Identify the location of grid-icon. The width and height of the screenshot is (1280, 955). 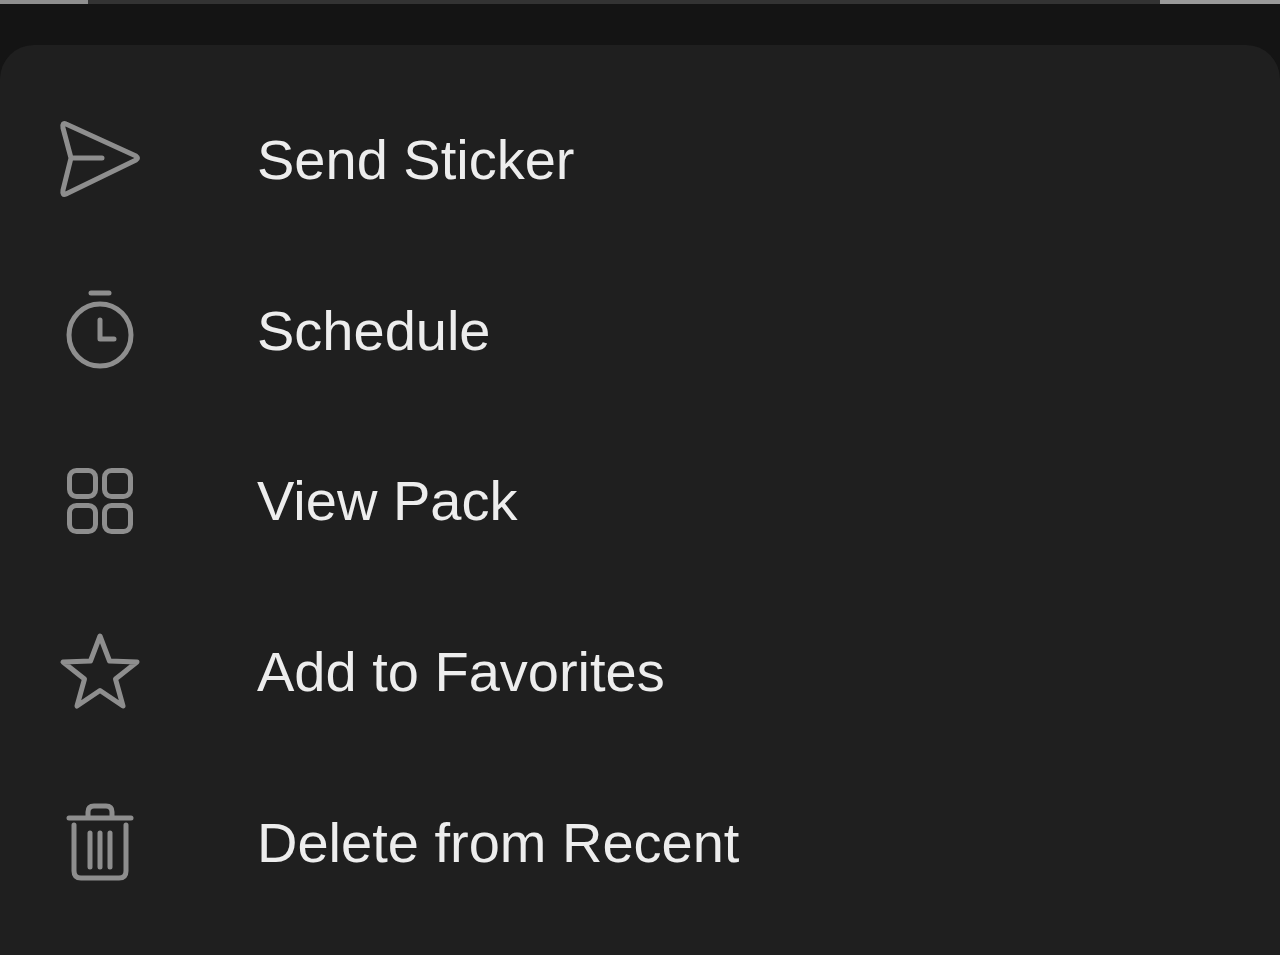
(100, 500).